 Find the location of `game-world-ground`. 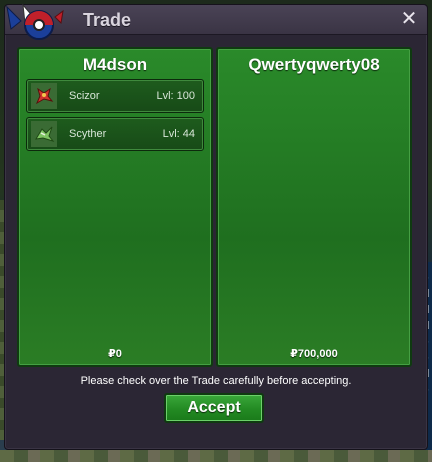

game-world-ground is located at coordinates (216, 456).